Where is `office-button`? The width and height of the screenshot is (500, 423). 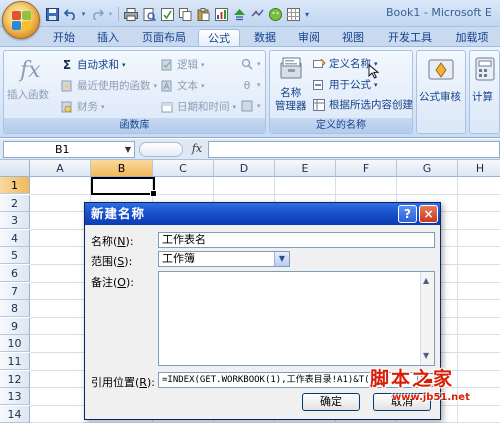
office-button is located at coordinates (21, 20).